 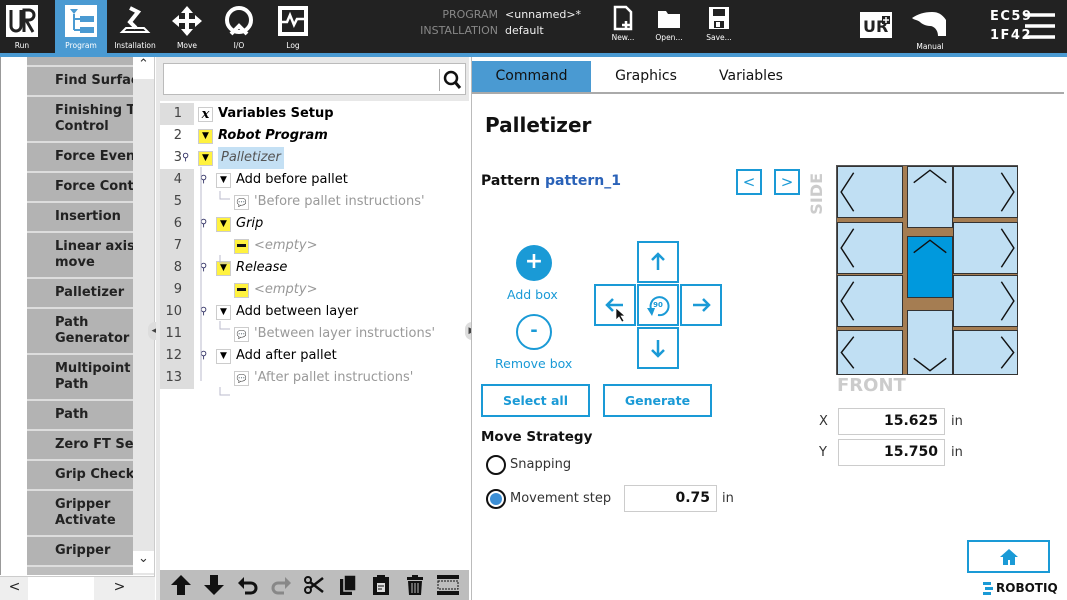 I want to click on hscroll-right-button: >, so click(x=119, y=589).